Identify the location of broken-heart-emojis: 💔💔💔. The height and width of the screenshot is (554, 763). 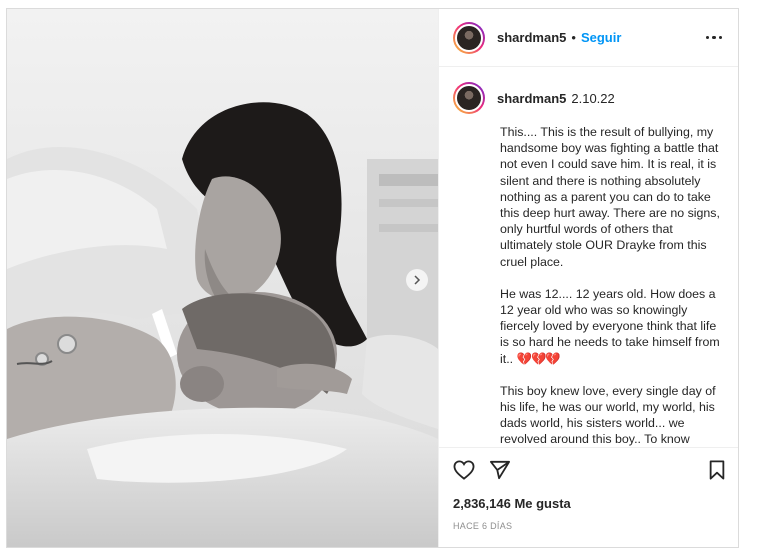
(538, 358).